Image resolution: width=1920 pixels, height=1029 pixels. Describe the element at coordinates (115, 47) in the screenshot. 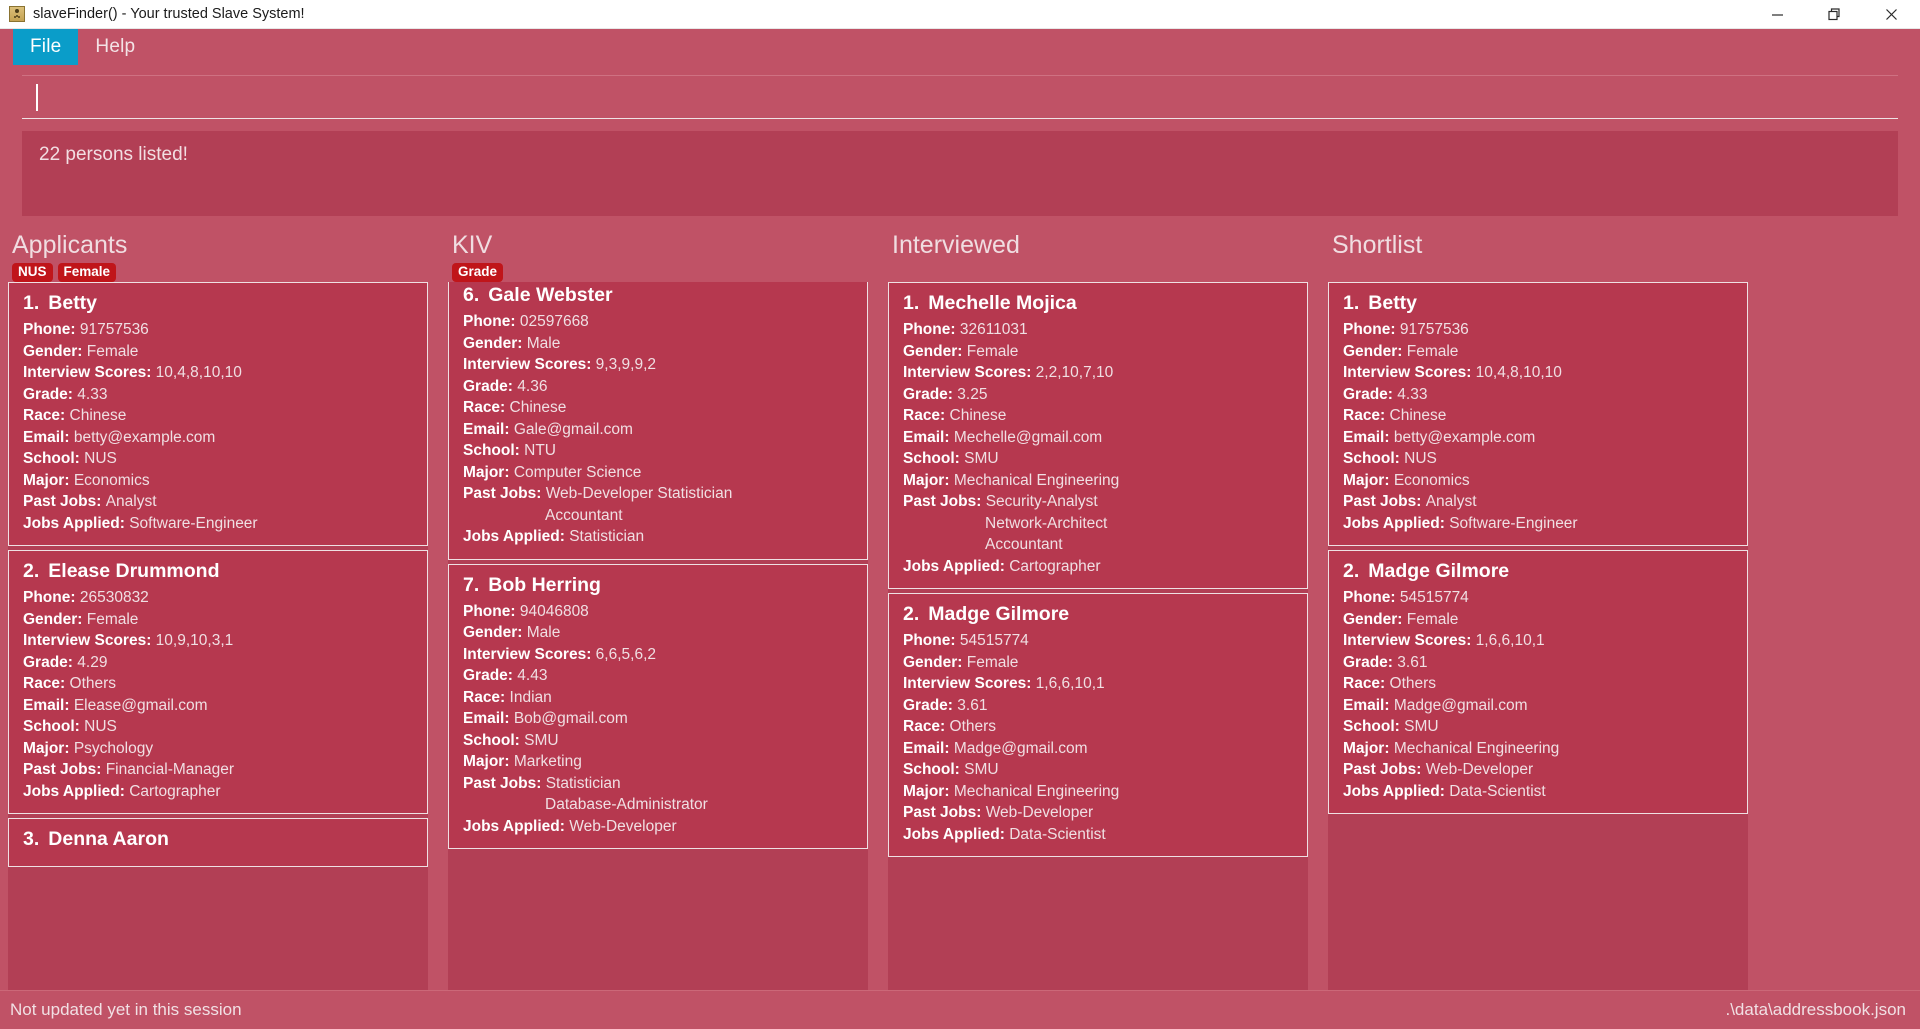

I see `menu-item-help: Help` at that location.